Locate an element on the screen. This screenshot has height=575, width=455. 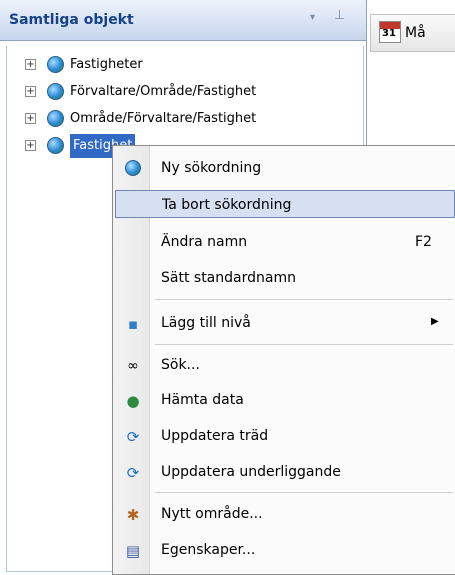
tree-item-label: Förvaltare/Område/Fastighet is located at coordinates (163, 91).